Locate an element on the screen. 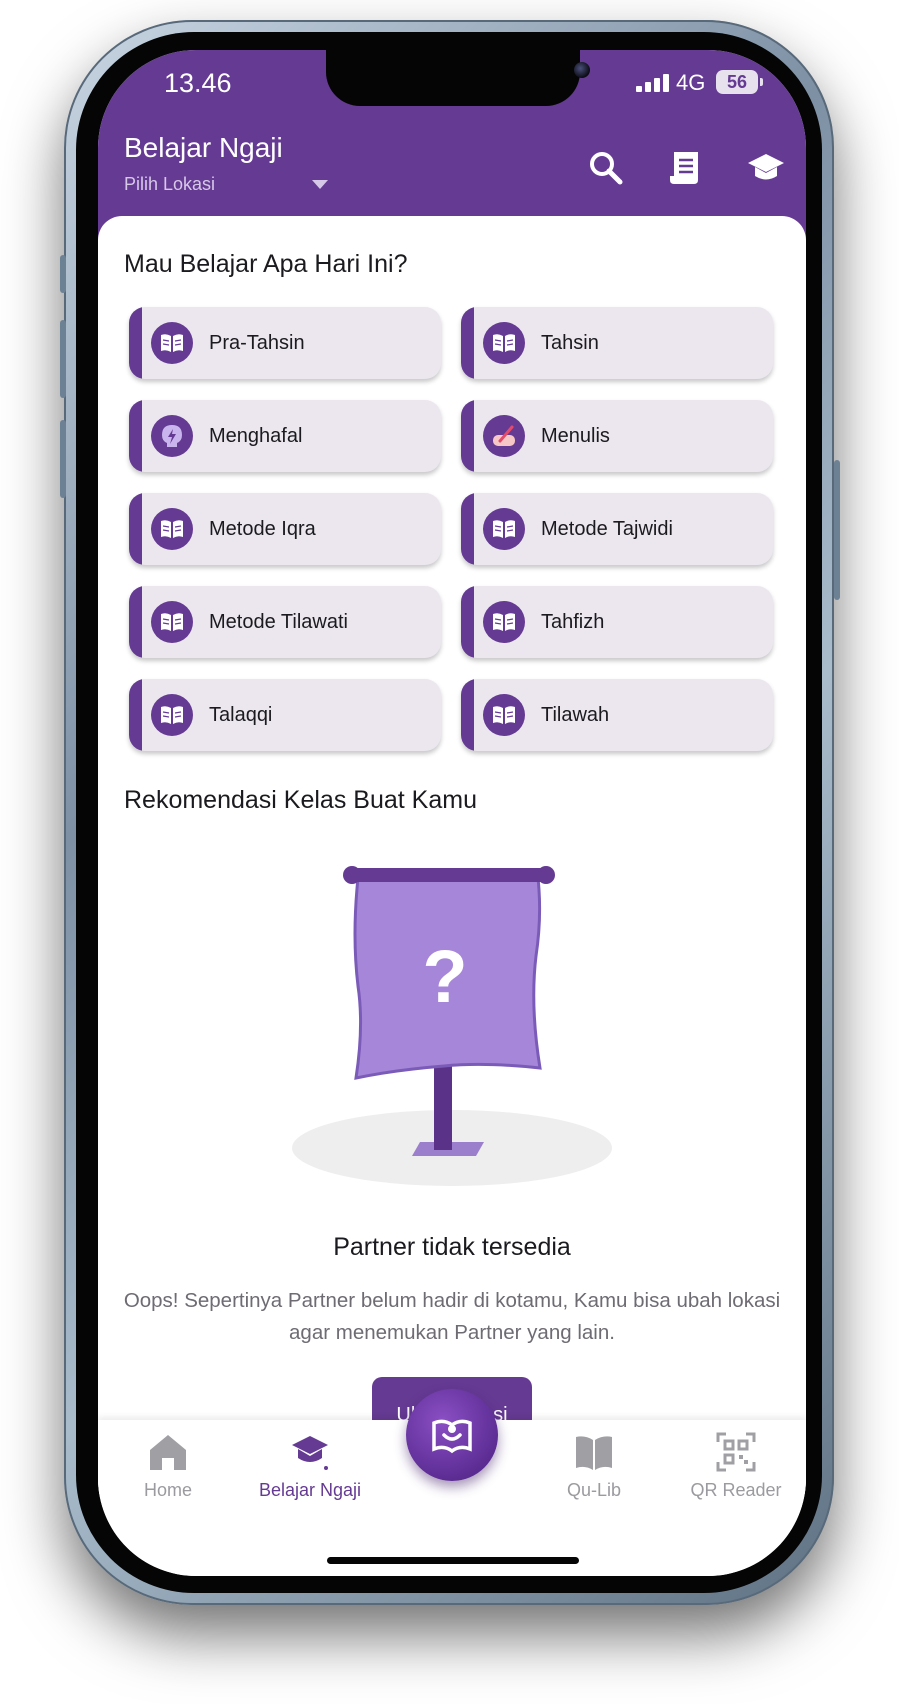 The height and width of the screenshot is (1704, 899). network-type: 4G is located at coordinates (691, 82).